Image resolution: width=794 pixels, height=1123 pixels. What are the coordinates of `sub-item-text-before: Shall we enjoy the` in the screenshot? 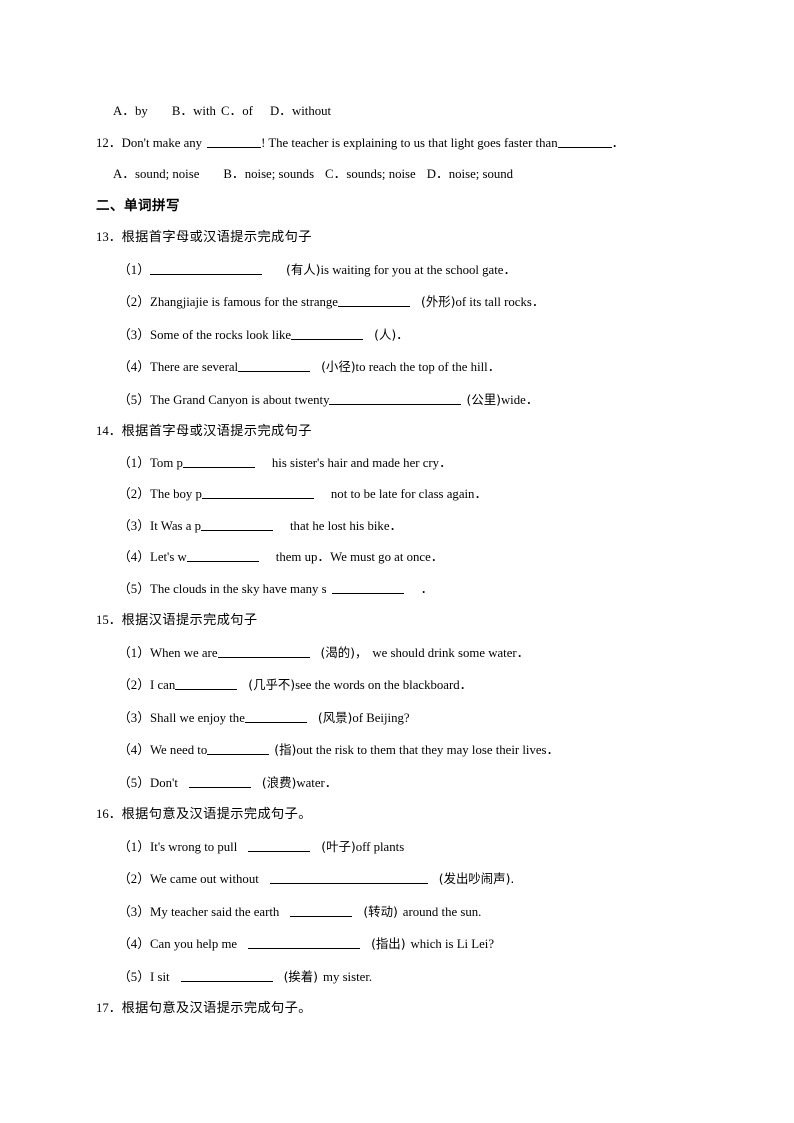 It's located at (197, 717).